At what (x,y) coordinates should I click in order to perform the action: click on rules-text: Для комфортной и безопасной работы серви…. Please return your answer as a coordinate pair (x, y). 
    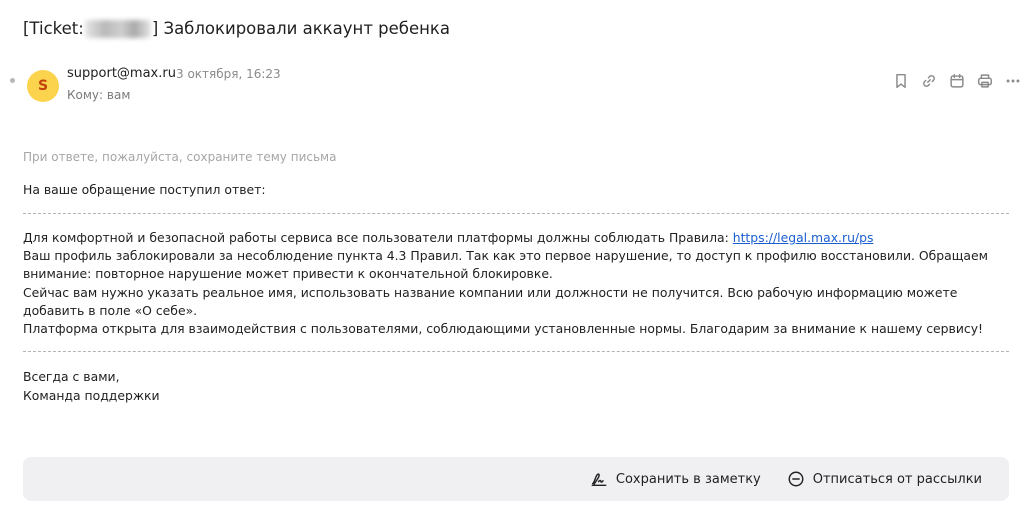
    Looking at the image, I should click on (378, 237).